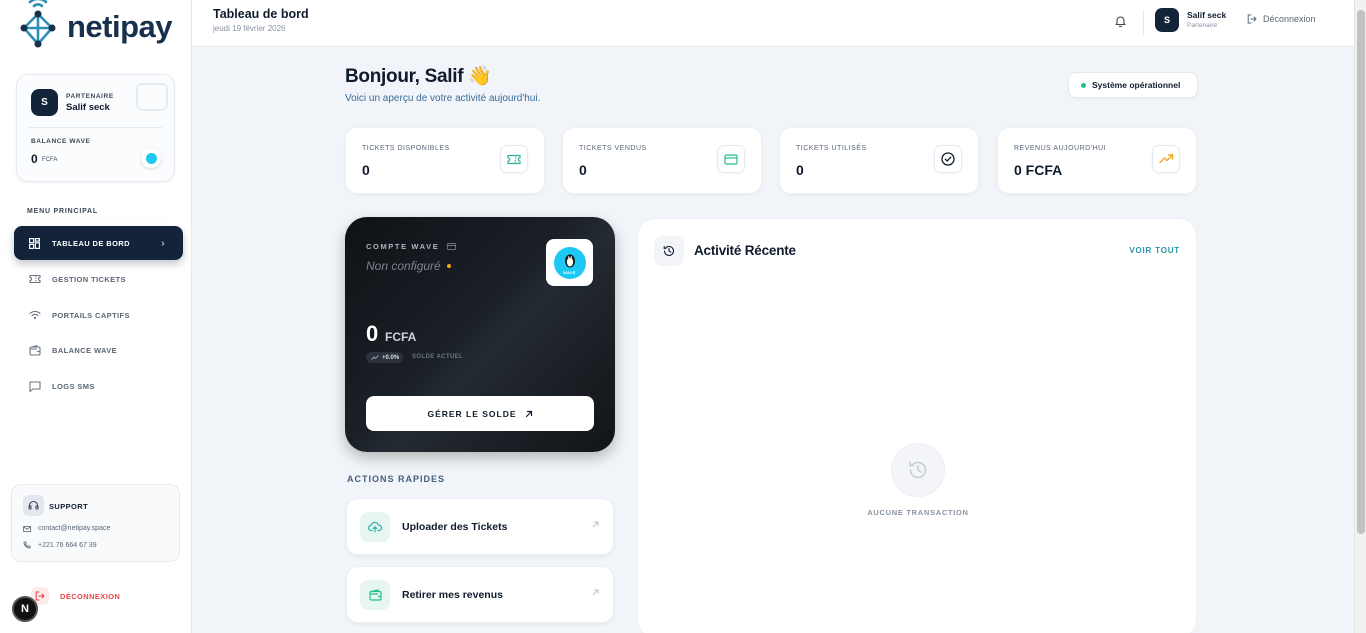 Image resolution: width=1366 pixels, height=633 pixels. I want to click on page-title: Tableau de bord, so click(261, 14).